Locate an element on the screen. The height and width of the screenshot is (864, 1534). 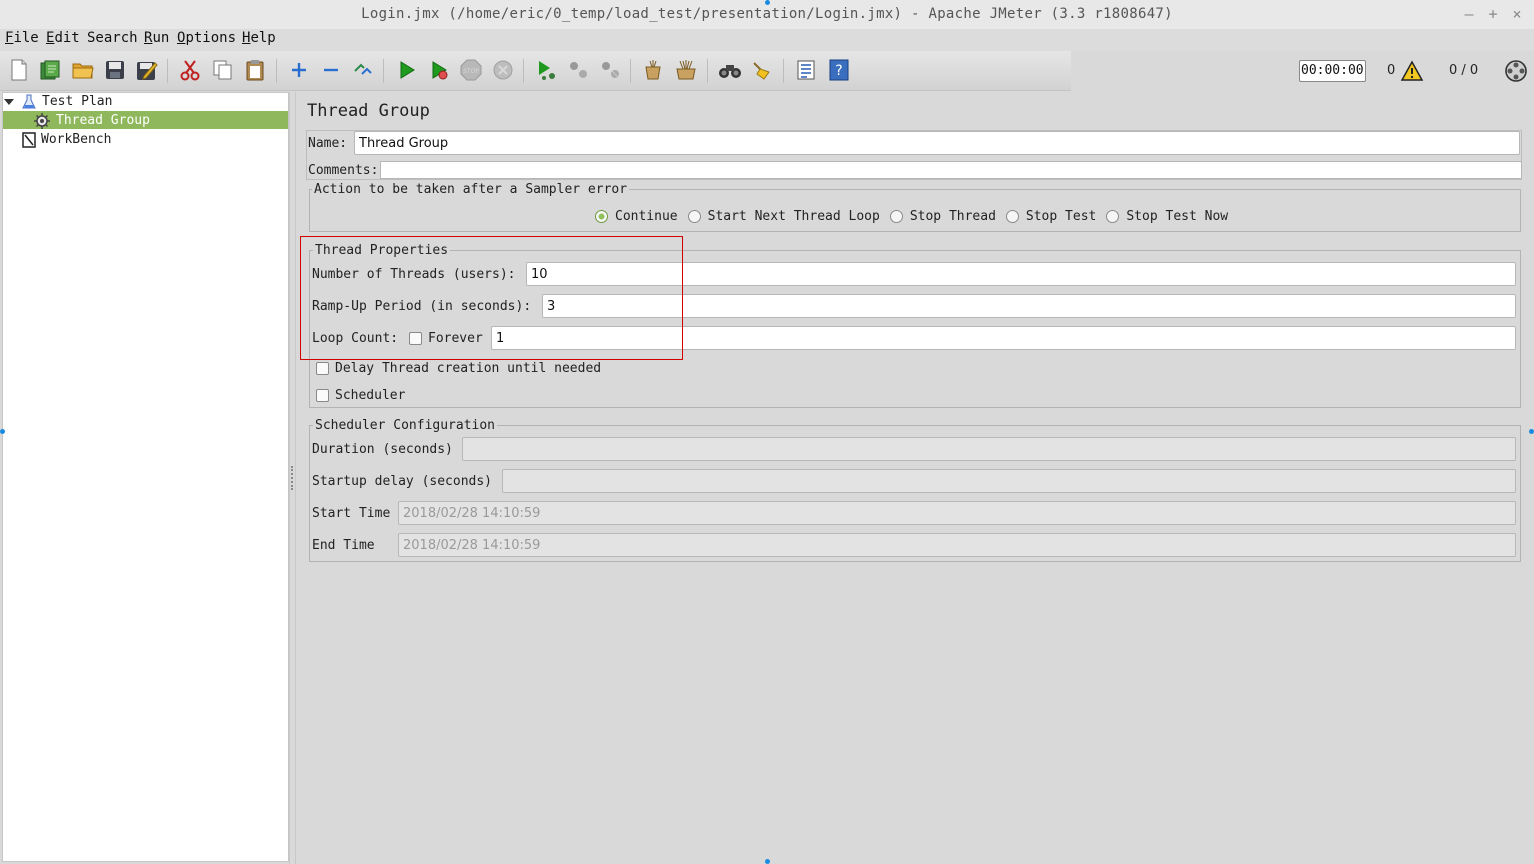
copy-icon is located at coordinates (223, 70).